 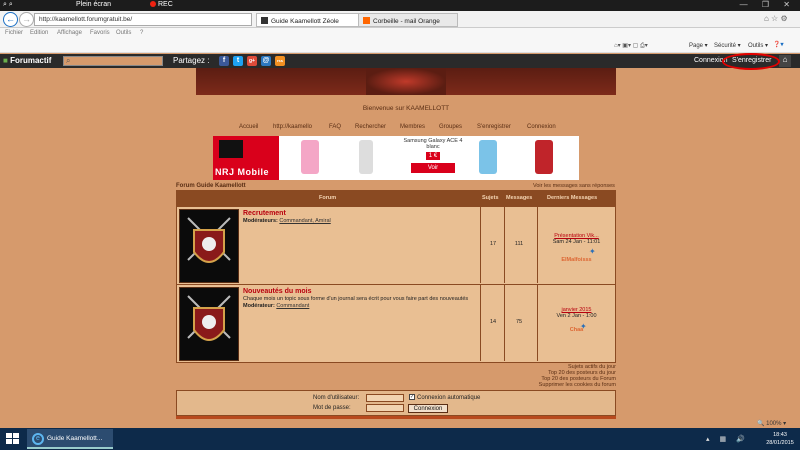 I want to click on nrj-mobile-ad: NRJ Mobile, so click(x=246, y=158).